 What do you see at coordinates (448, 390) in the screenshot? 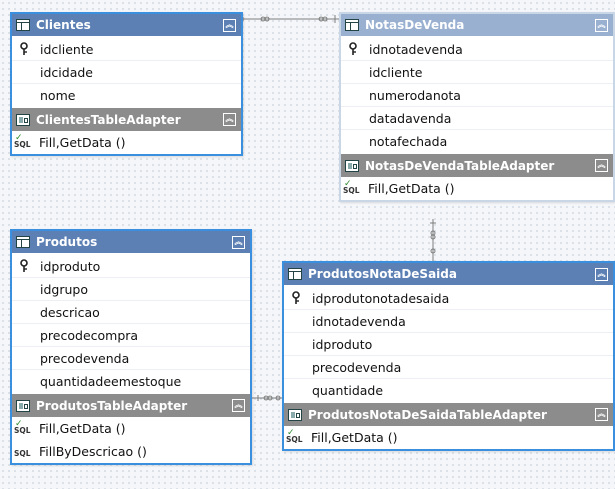
I see `column-row: quantidade` at bounding box center [448, 390].